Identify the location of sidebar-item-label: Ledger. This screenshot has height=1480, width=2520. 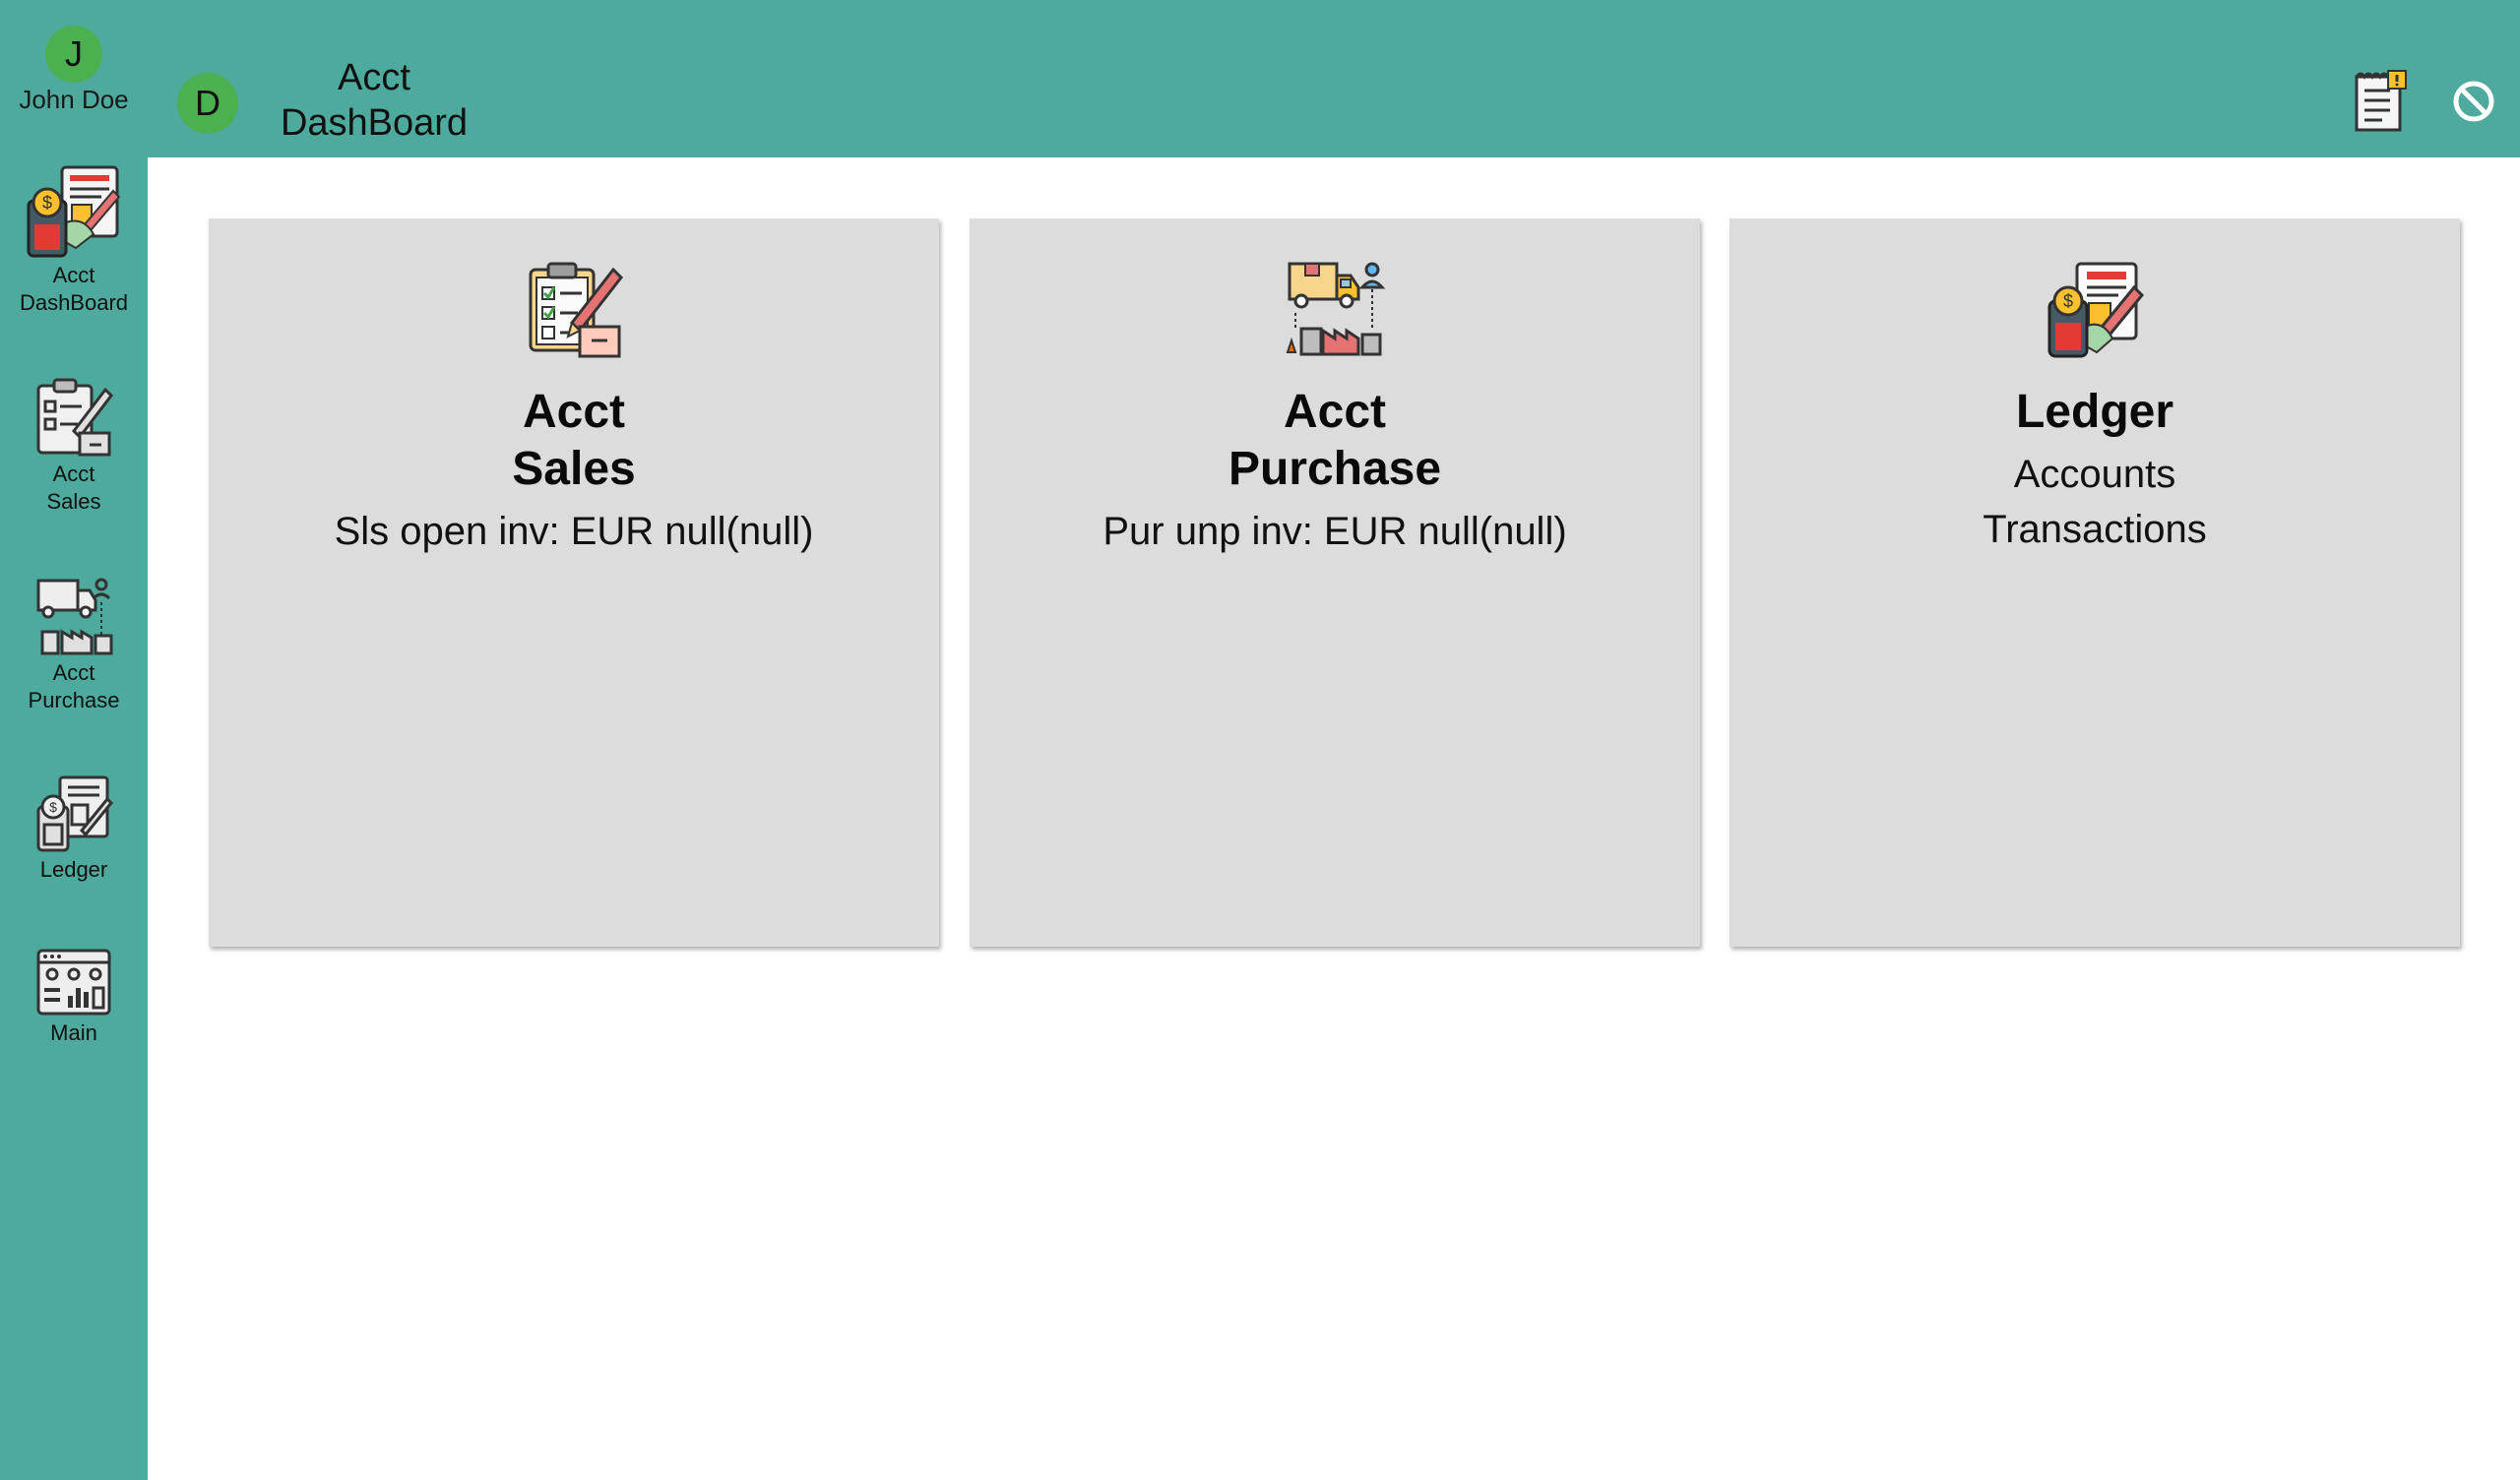
(73, 869).